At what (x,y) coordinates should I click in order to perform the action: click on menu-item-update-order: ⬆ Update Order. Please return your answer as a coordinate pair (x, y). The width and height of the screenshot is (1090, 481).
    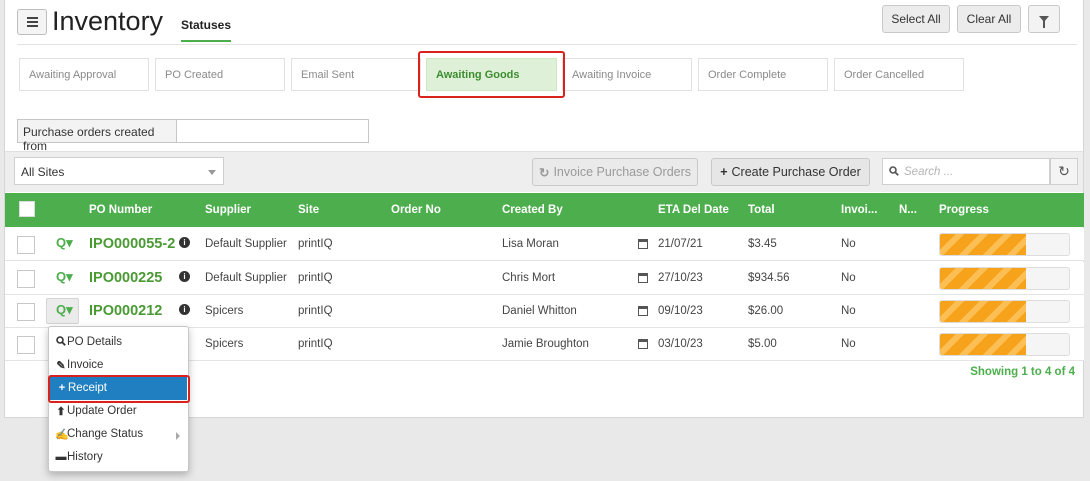
    Looking at the image, I should click on (118, 411).